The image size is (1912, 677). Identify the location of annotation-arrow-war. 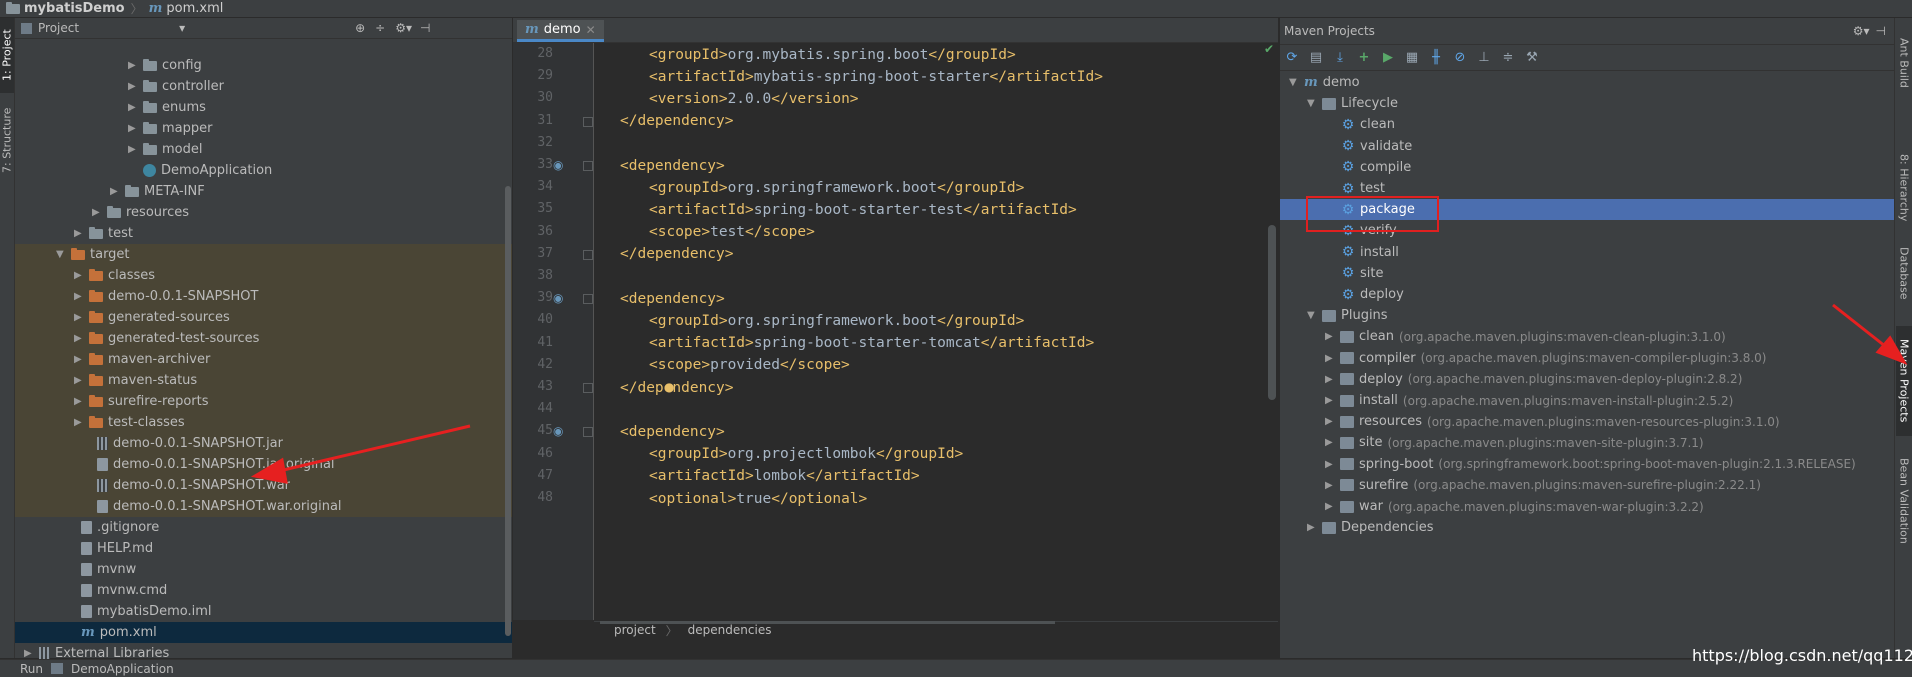
(372, 449).